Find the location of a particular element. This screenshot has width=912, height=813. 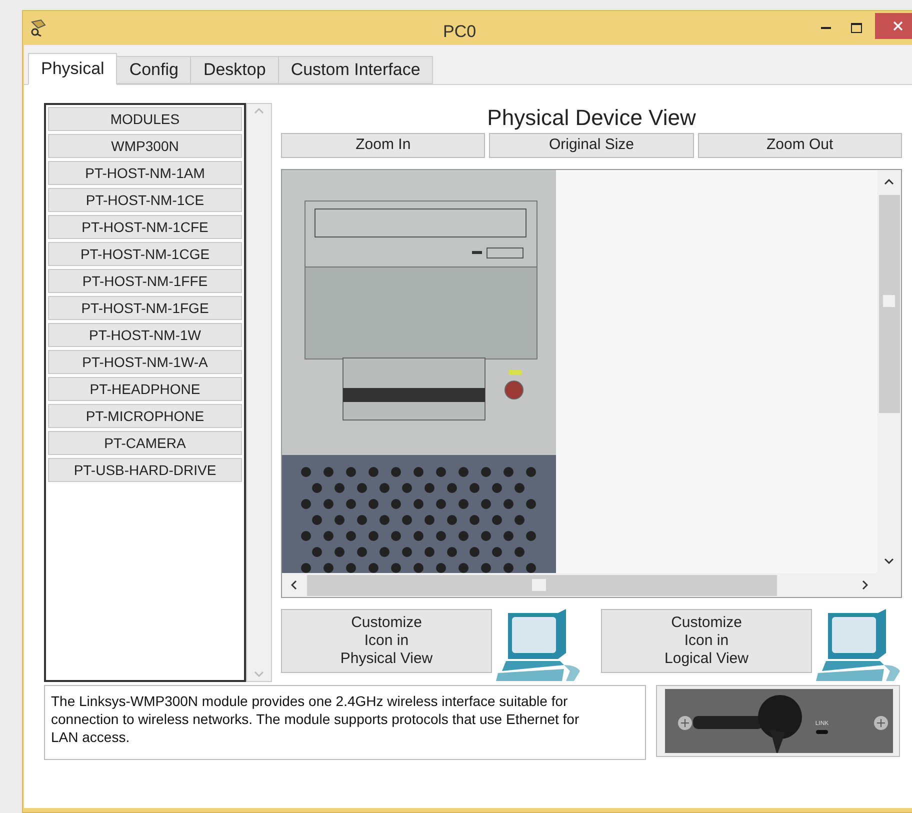

module-button: PT-HOST-NM-1W-A is located at coordinates (145, 362).